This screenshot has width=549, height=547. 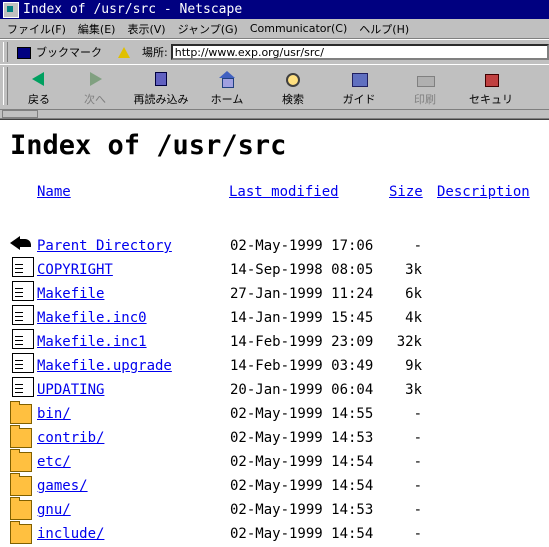 I want to click on bookmarks-label: ブックマーク, so click(x=69, y=52).